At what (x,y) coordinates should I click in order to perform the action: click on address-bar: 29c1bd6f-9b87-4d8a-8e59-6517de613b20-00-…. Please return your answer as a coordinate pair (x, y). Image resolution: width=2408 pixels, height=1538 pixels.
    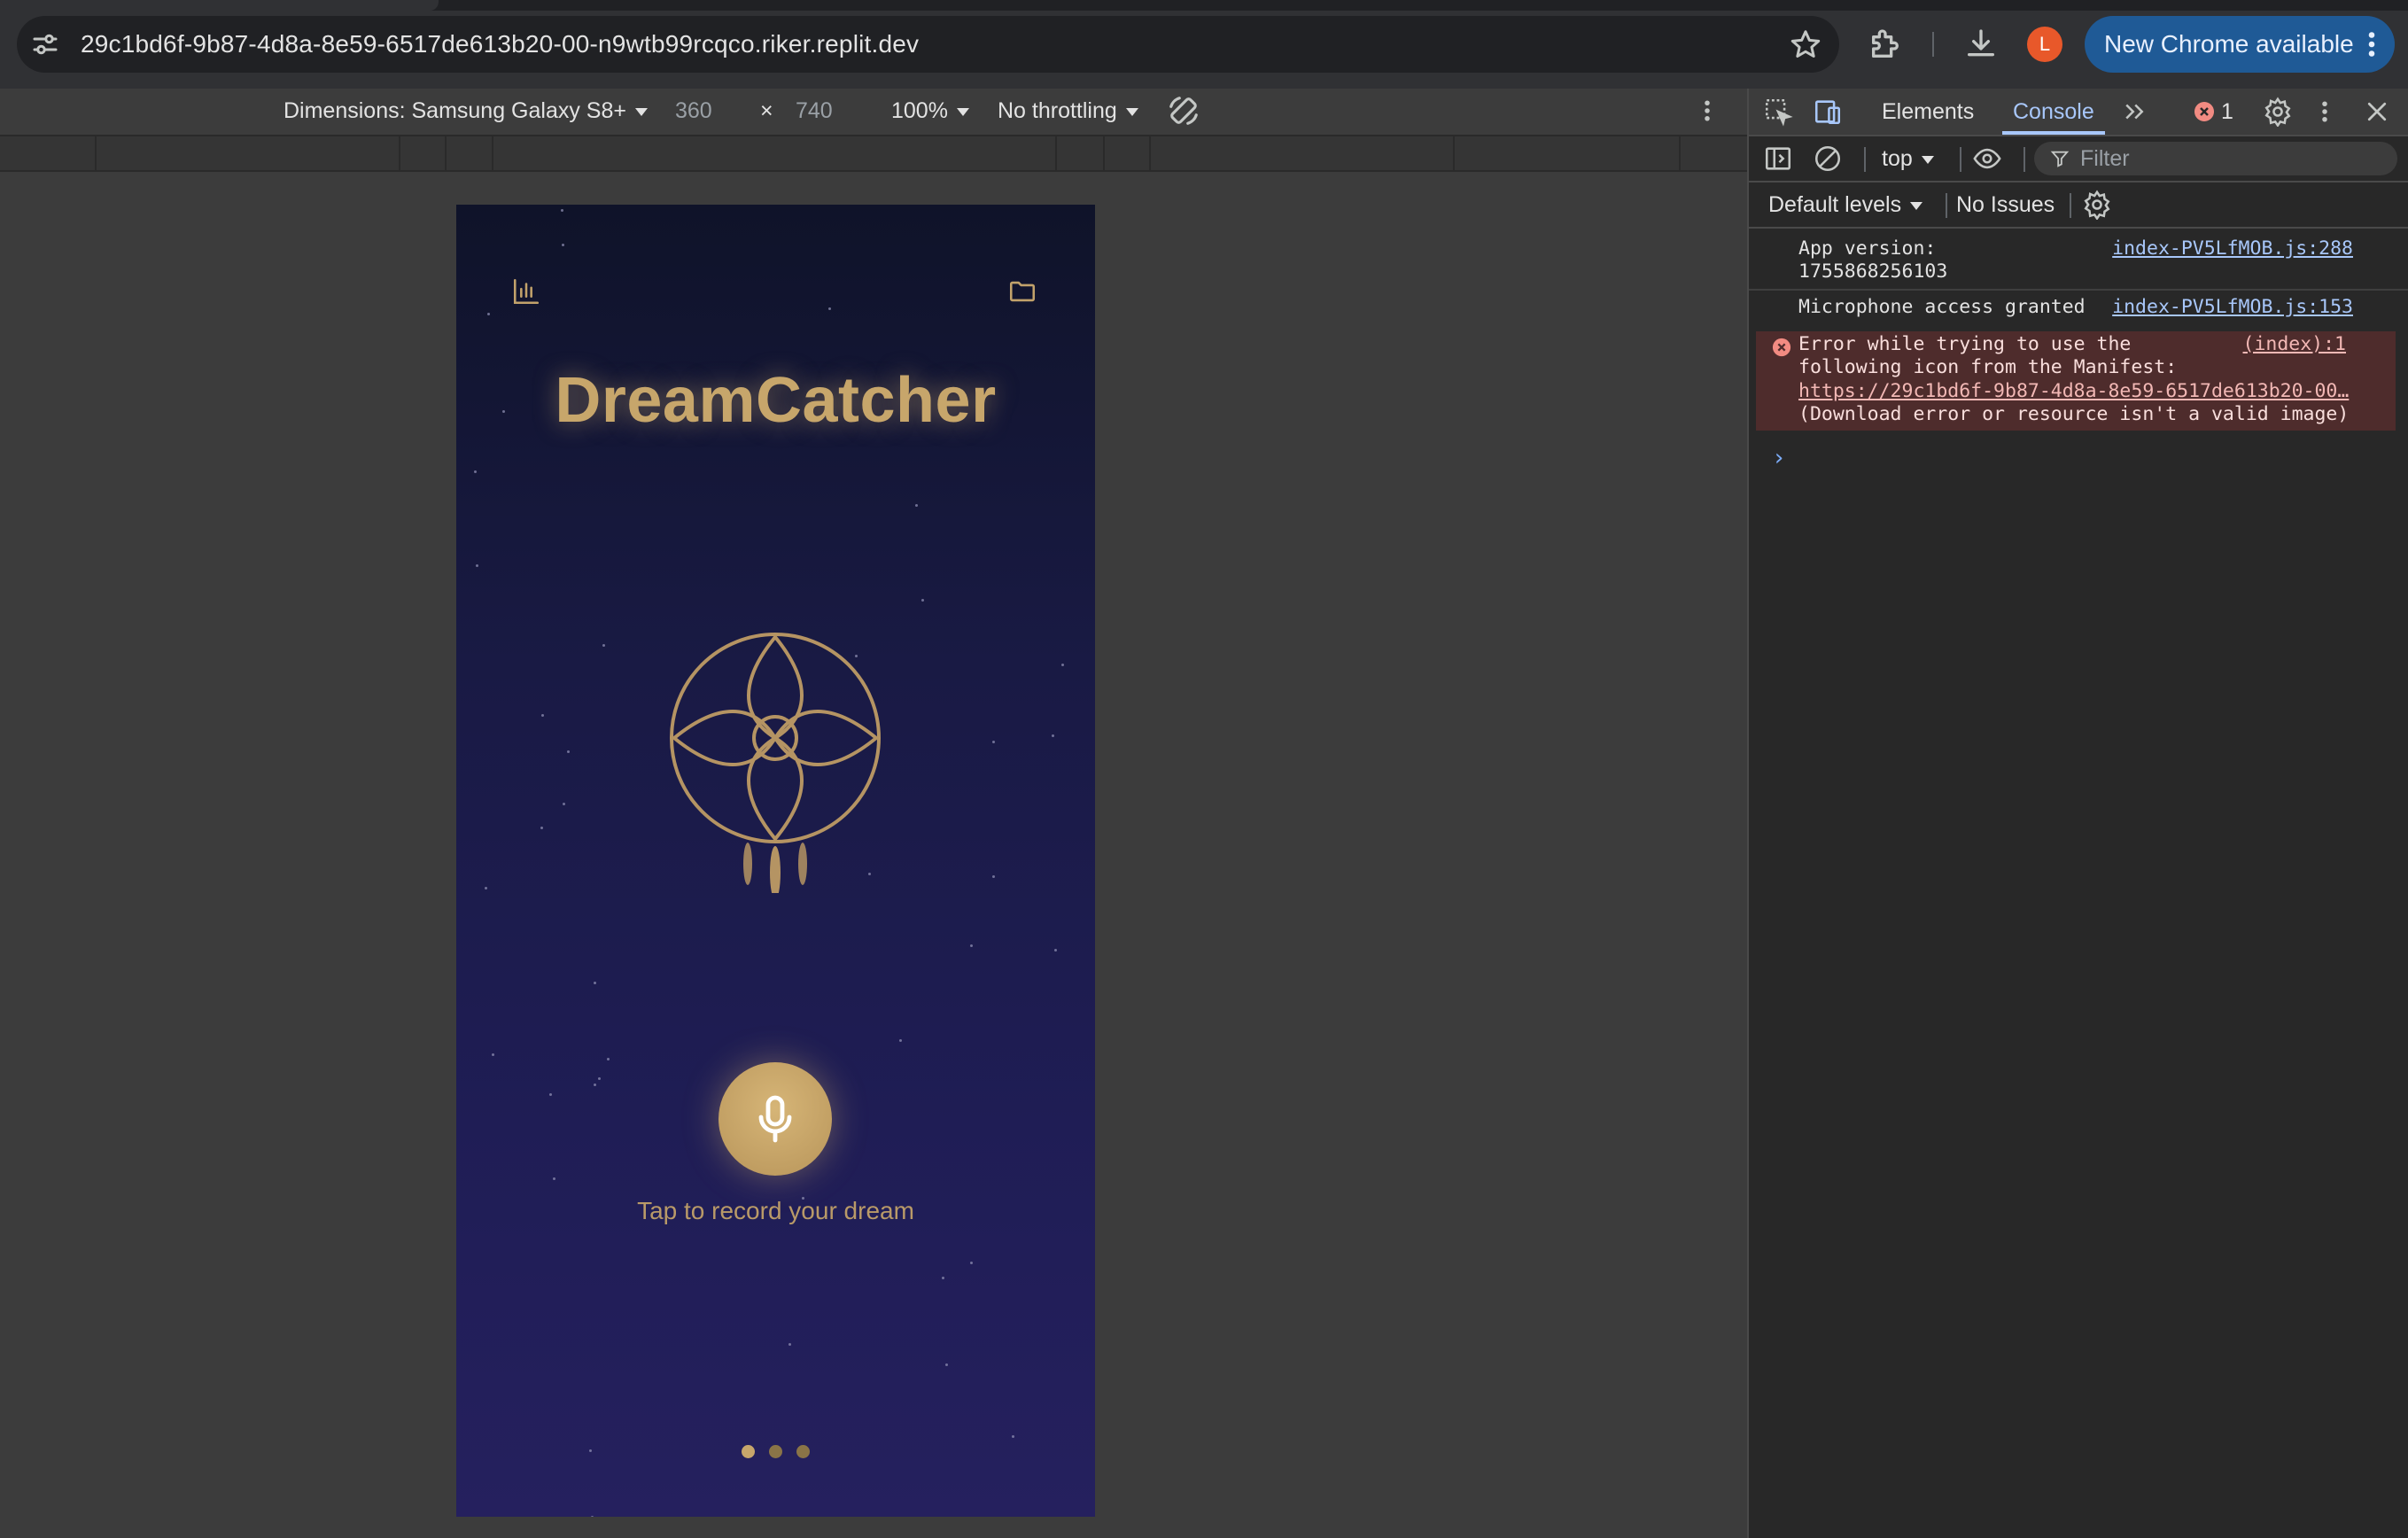
    Looking at the image, I should click on (928, 44).